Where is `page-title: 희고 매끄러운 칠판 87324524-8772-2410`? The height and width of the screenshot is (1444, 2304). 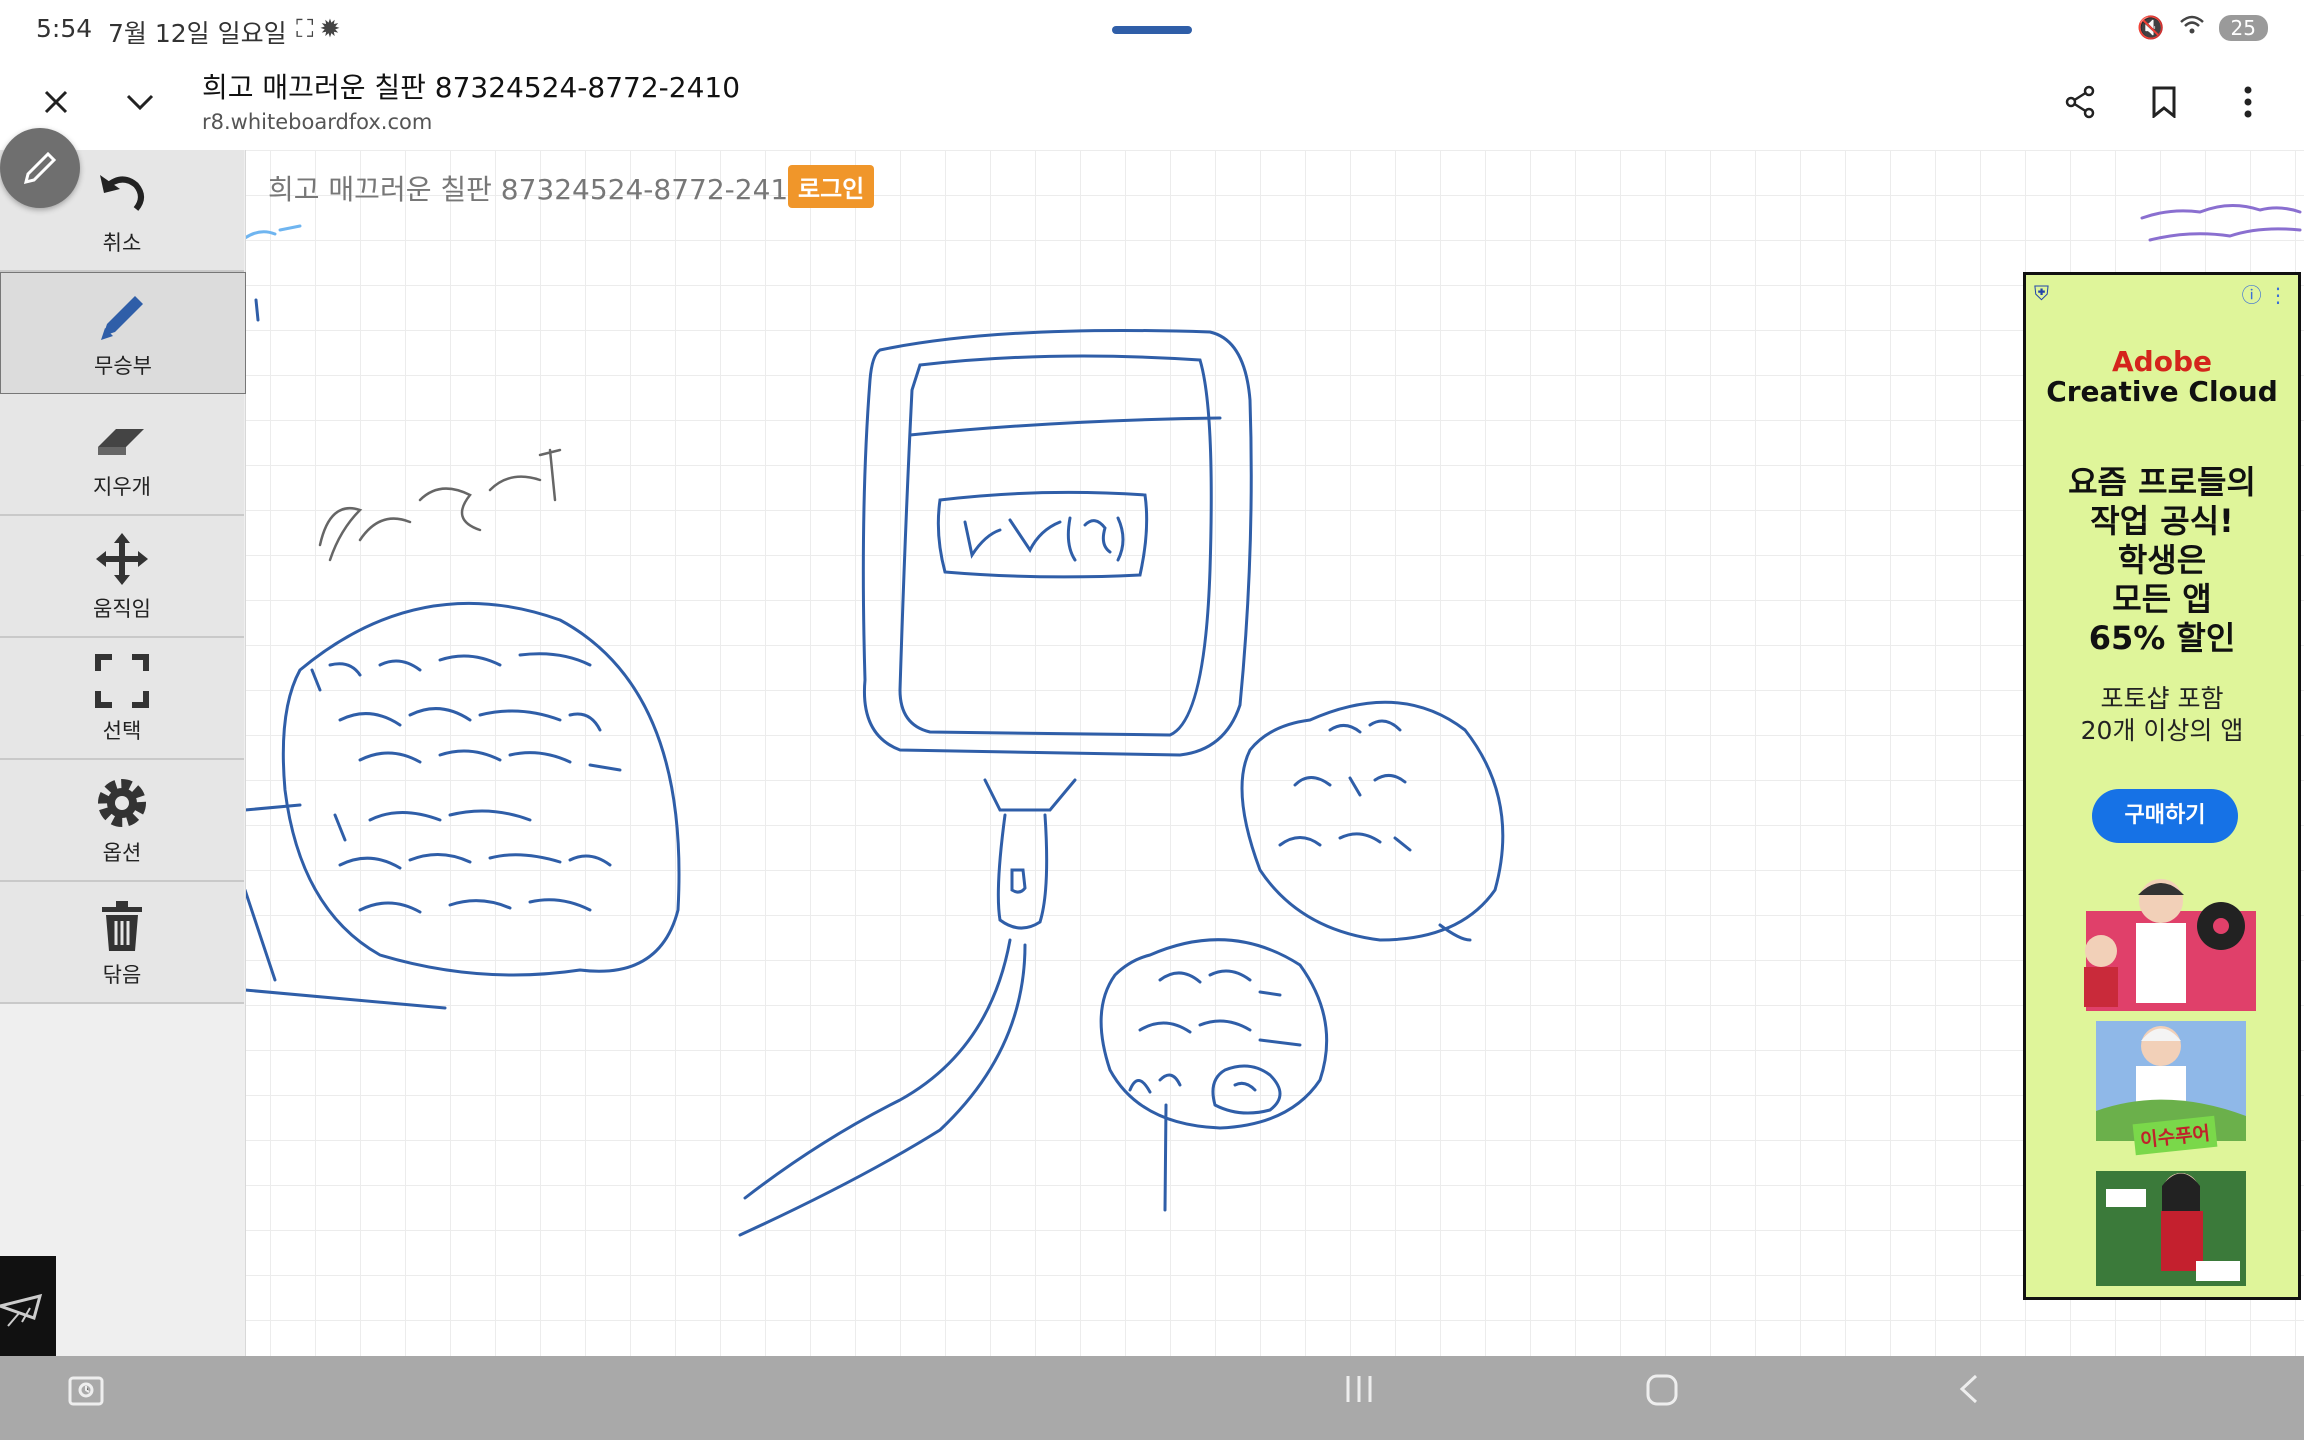 page-title: 희고 매끄러운 칠판 87324524-8772-2410 is located at coordinates (471, 87).